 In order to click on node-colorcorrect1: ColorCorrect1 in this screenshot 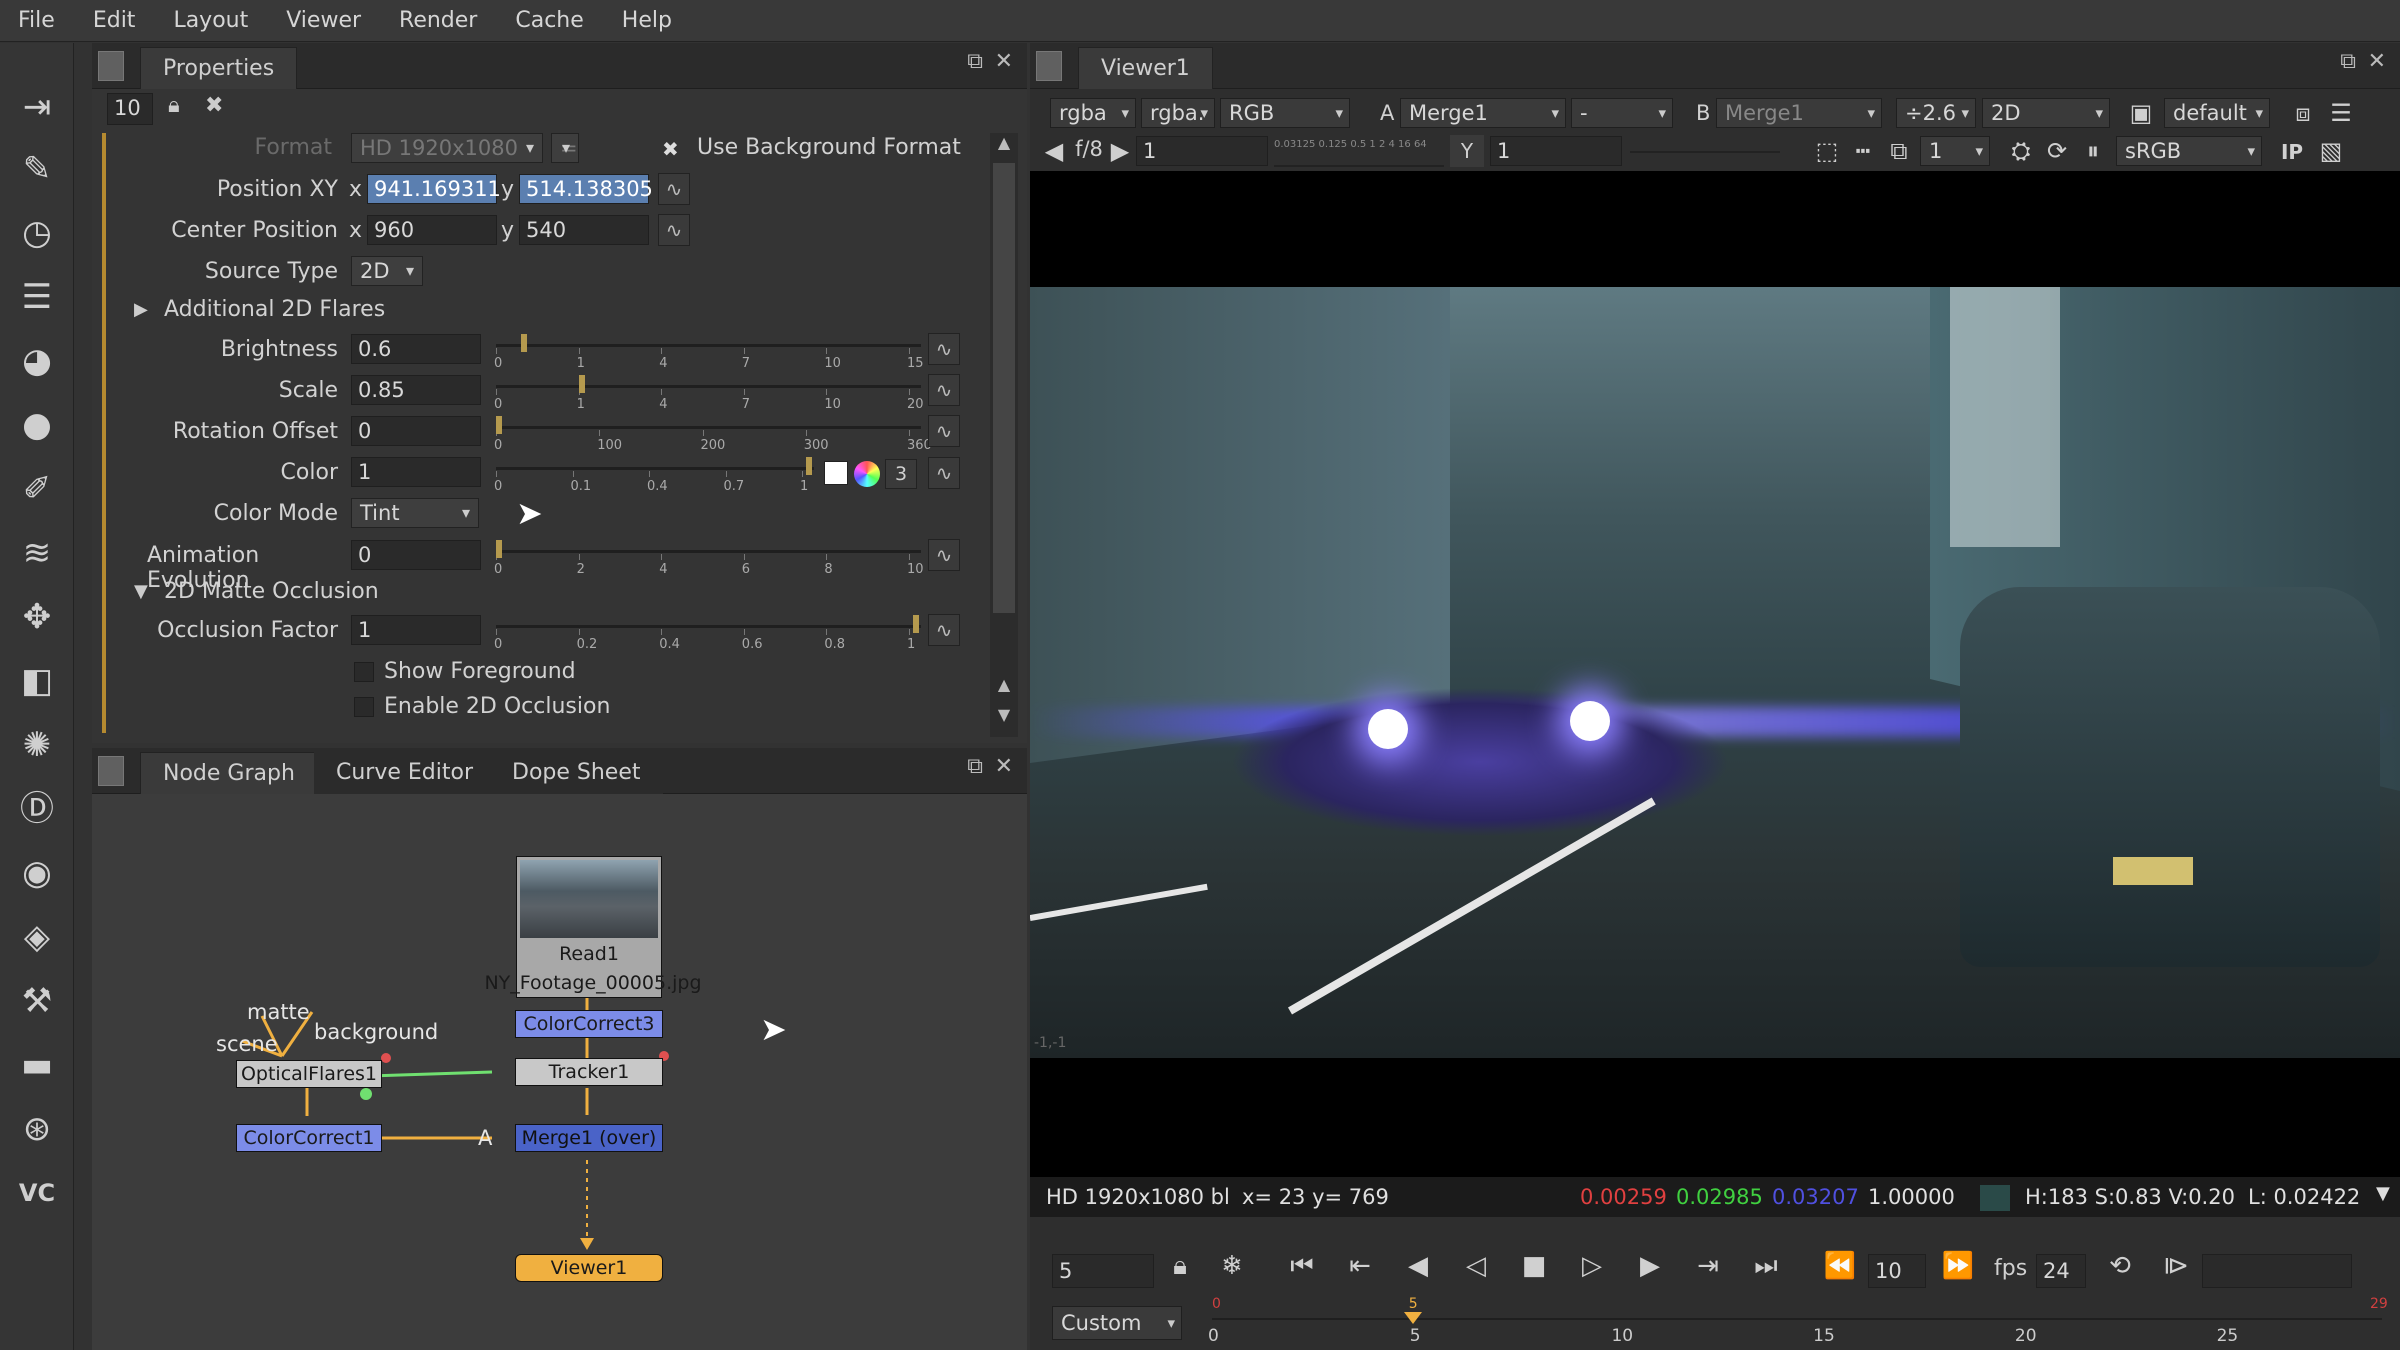, I will do `click(309, 1138)`.